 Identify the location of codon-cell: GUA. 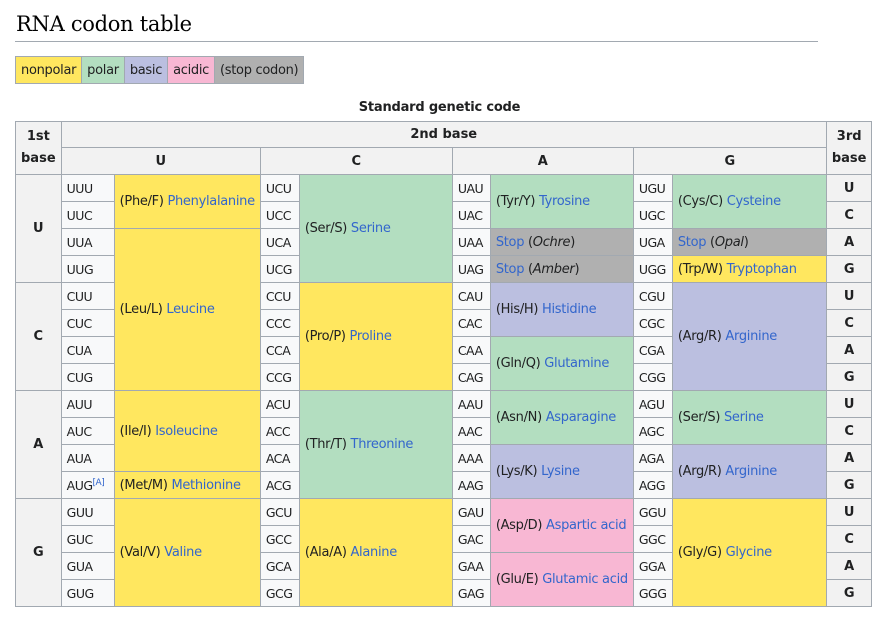
(87, 566).